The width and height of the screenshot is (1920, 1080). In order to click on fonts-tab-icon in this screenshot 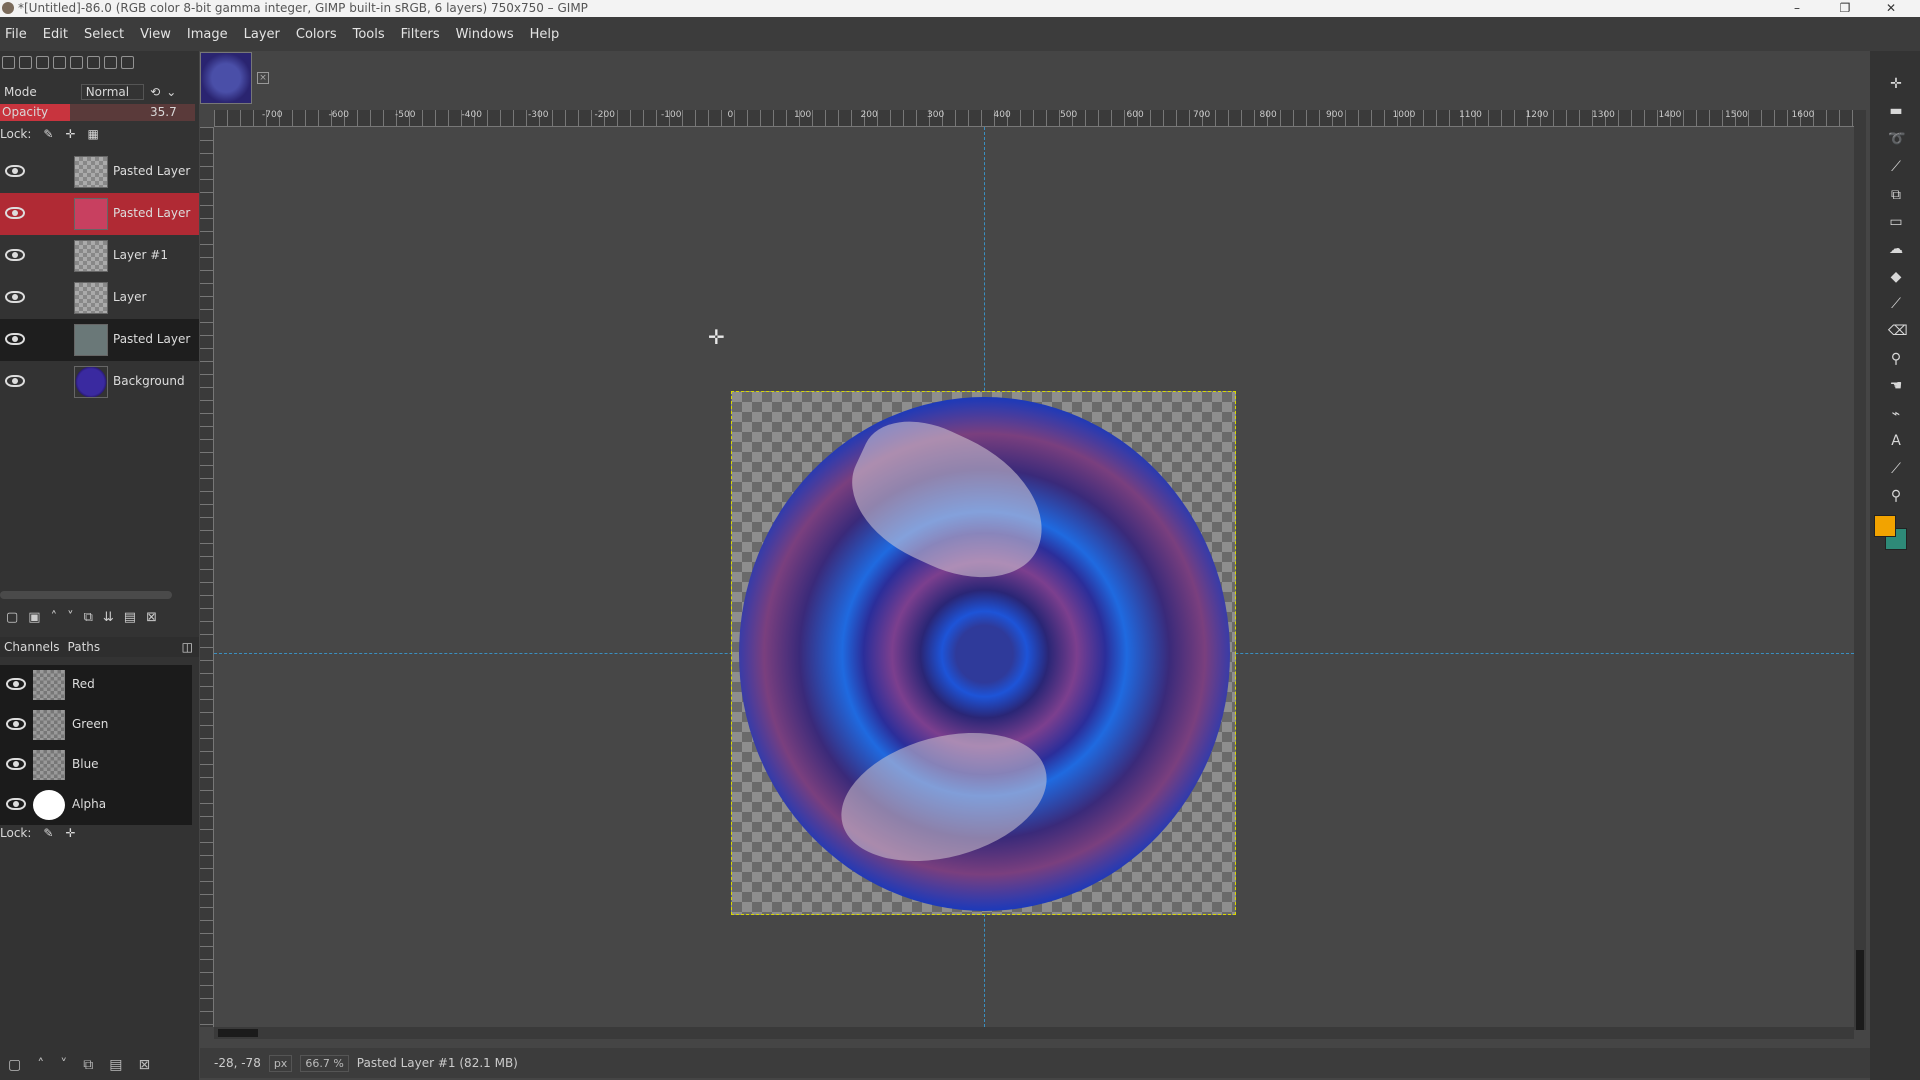, I will do `click(76, 62)`.